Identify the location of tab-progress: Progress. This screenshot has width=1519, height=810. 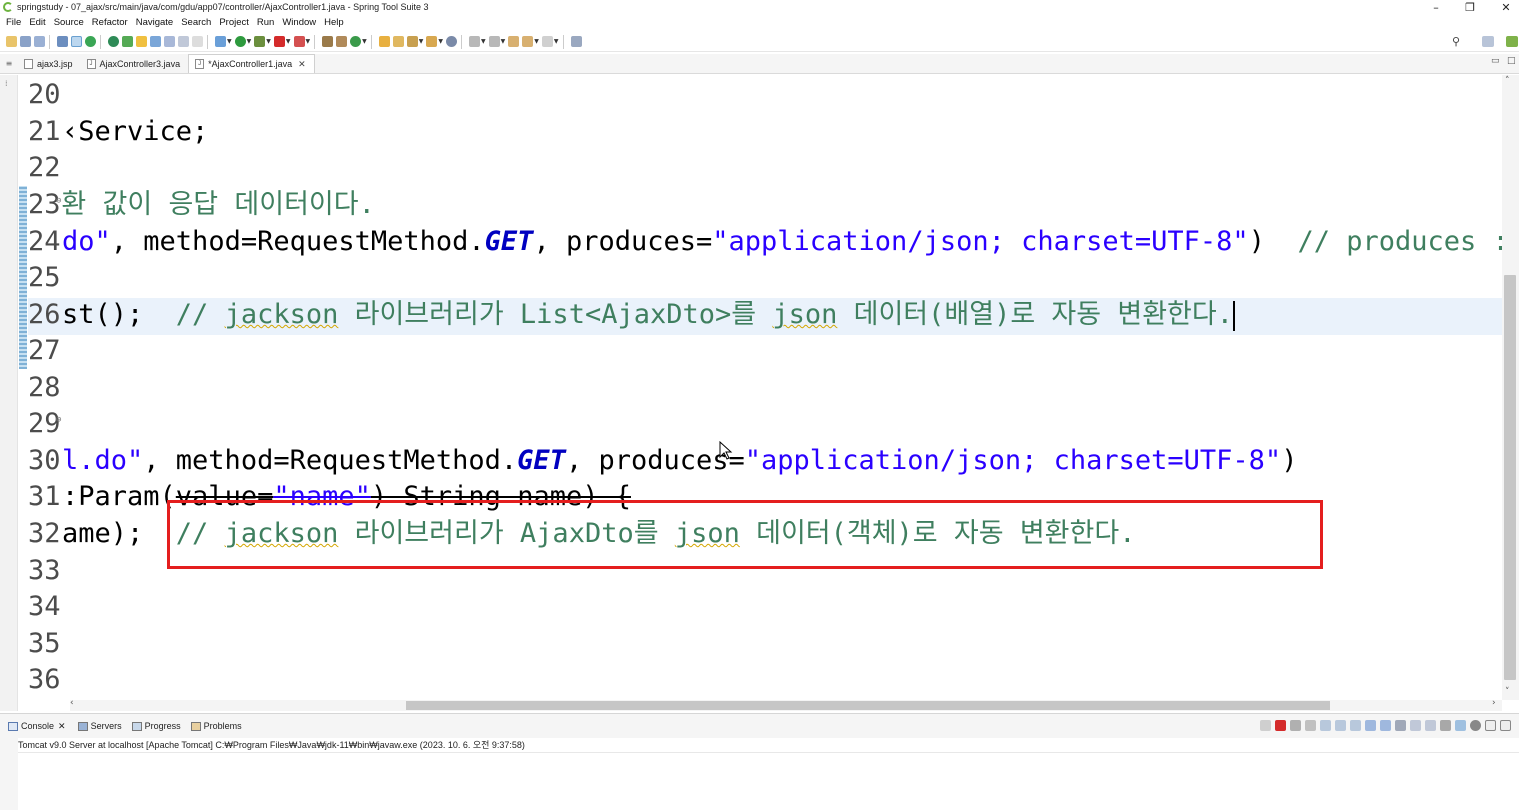
(156, 726).